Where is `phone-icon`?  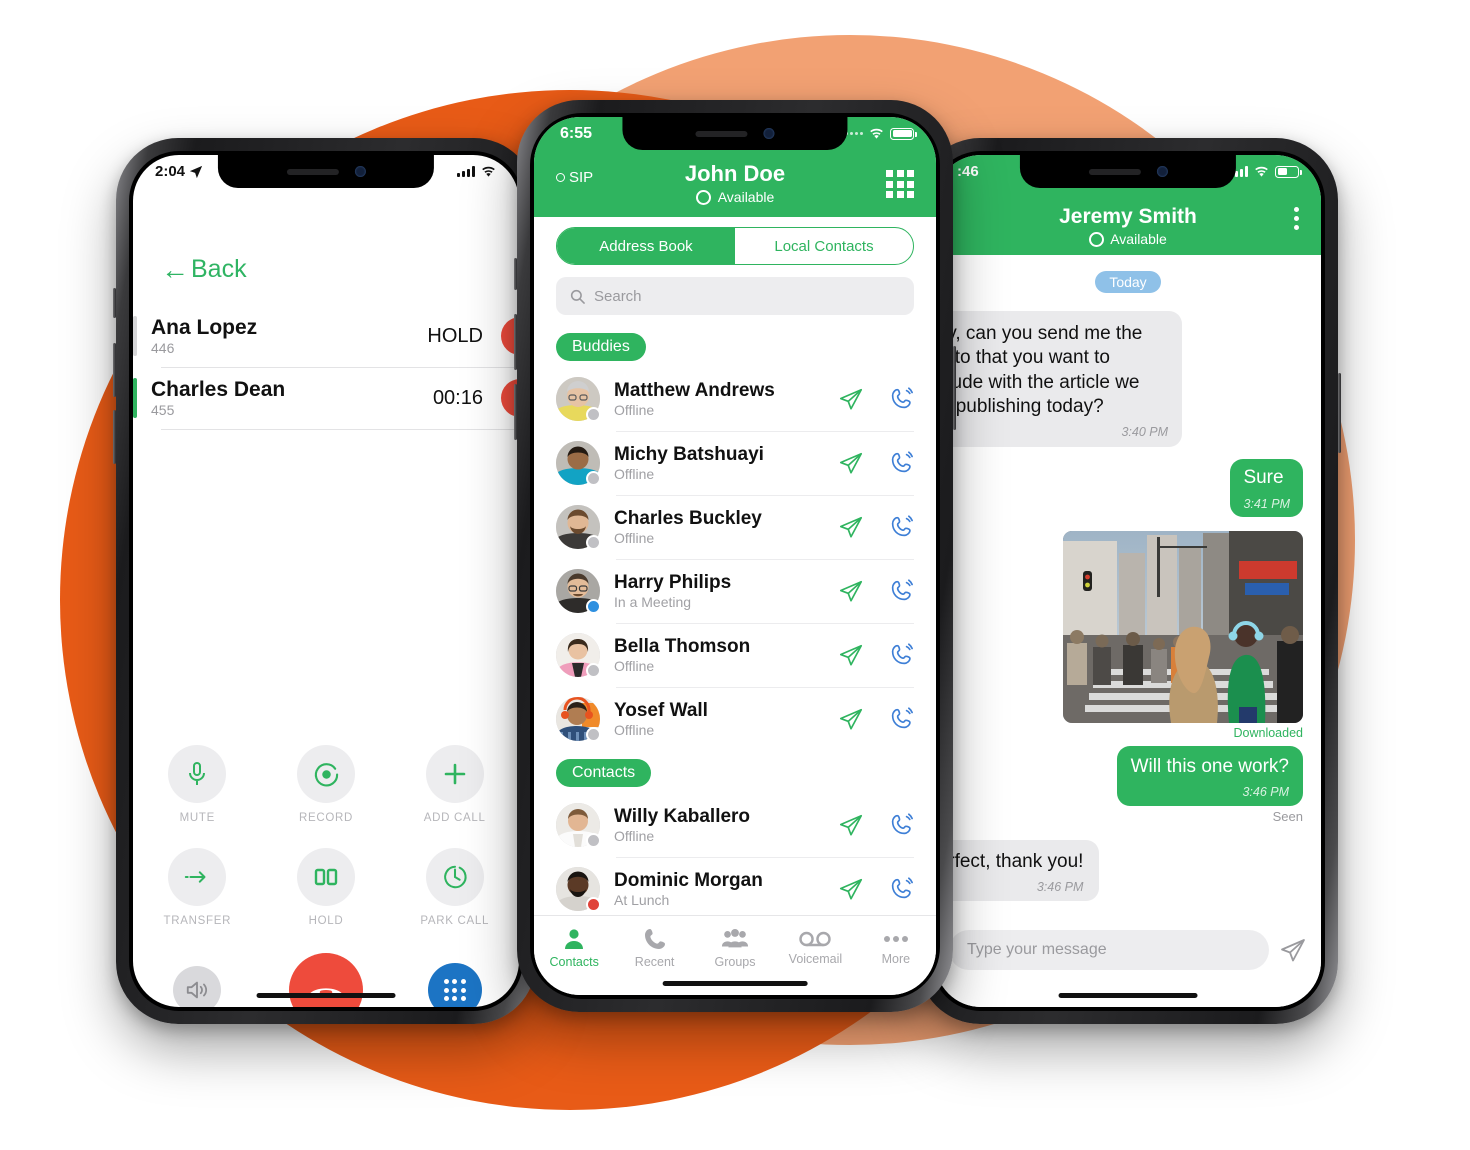
phone-icon is located at coordinates (654, 938).